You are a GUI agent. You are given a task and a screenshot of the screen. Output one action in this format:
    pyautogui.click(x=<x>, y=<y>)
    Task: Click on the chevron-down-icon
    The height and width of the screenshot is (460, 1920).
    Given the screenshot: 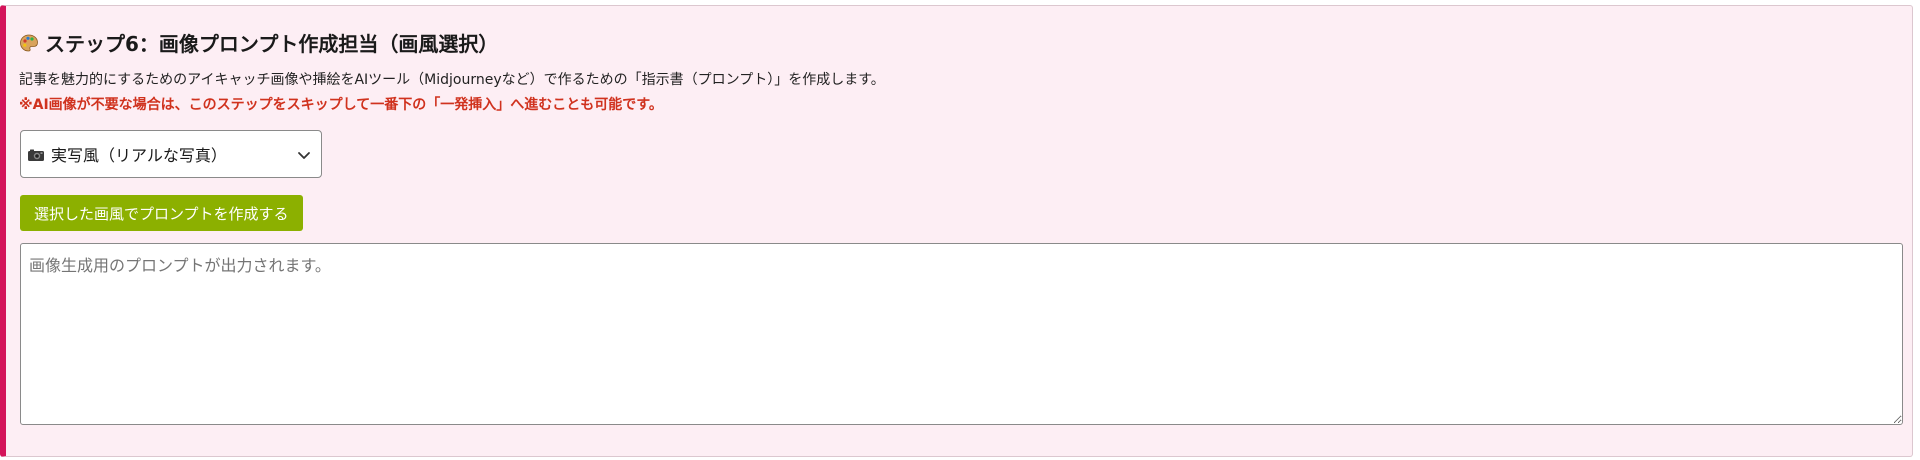 What is the action you would take?
    pyautogui.click(x=304, y=154)
    